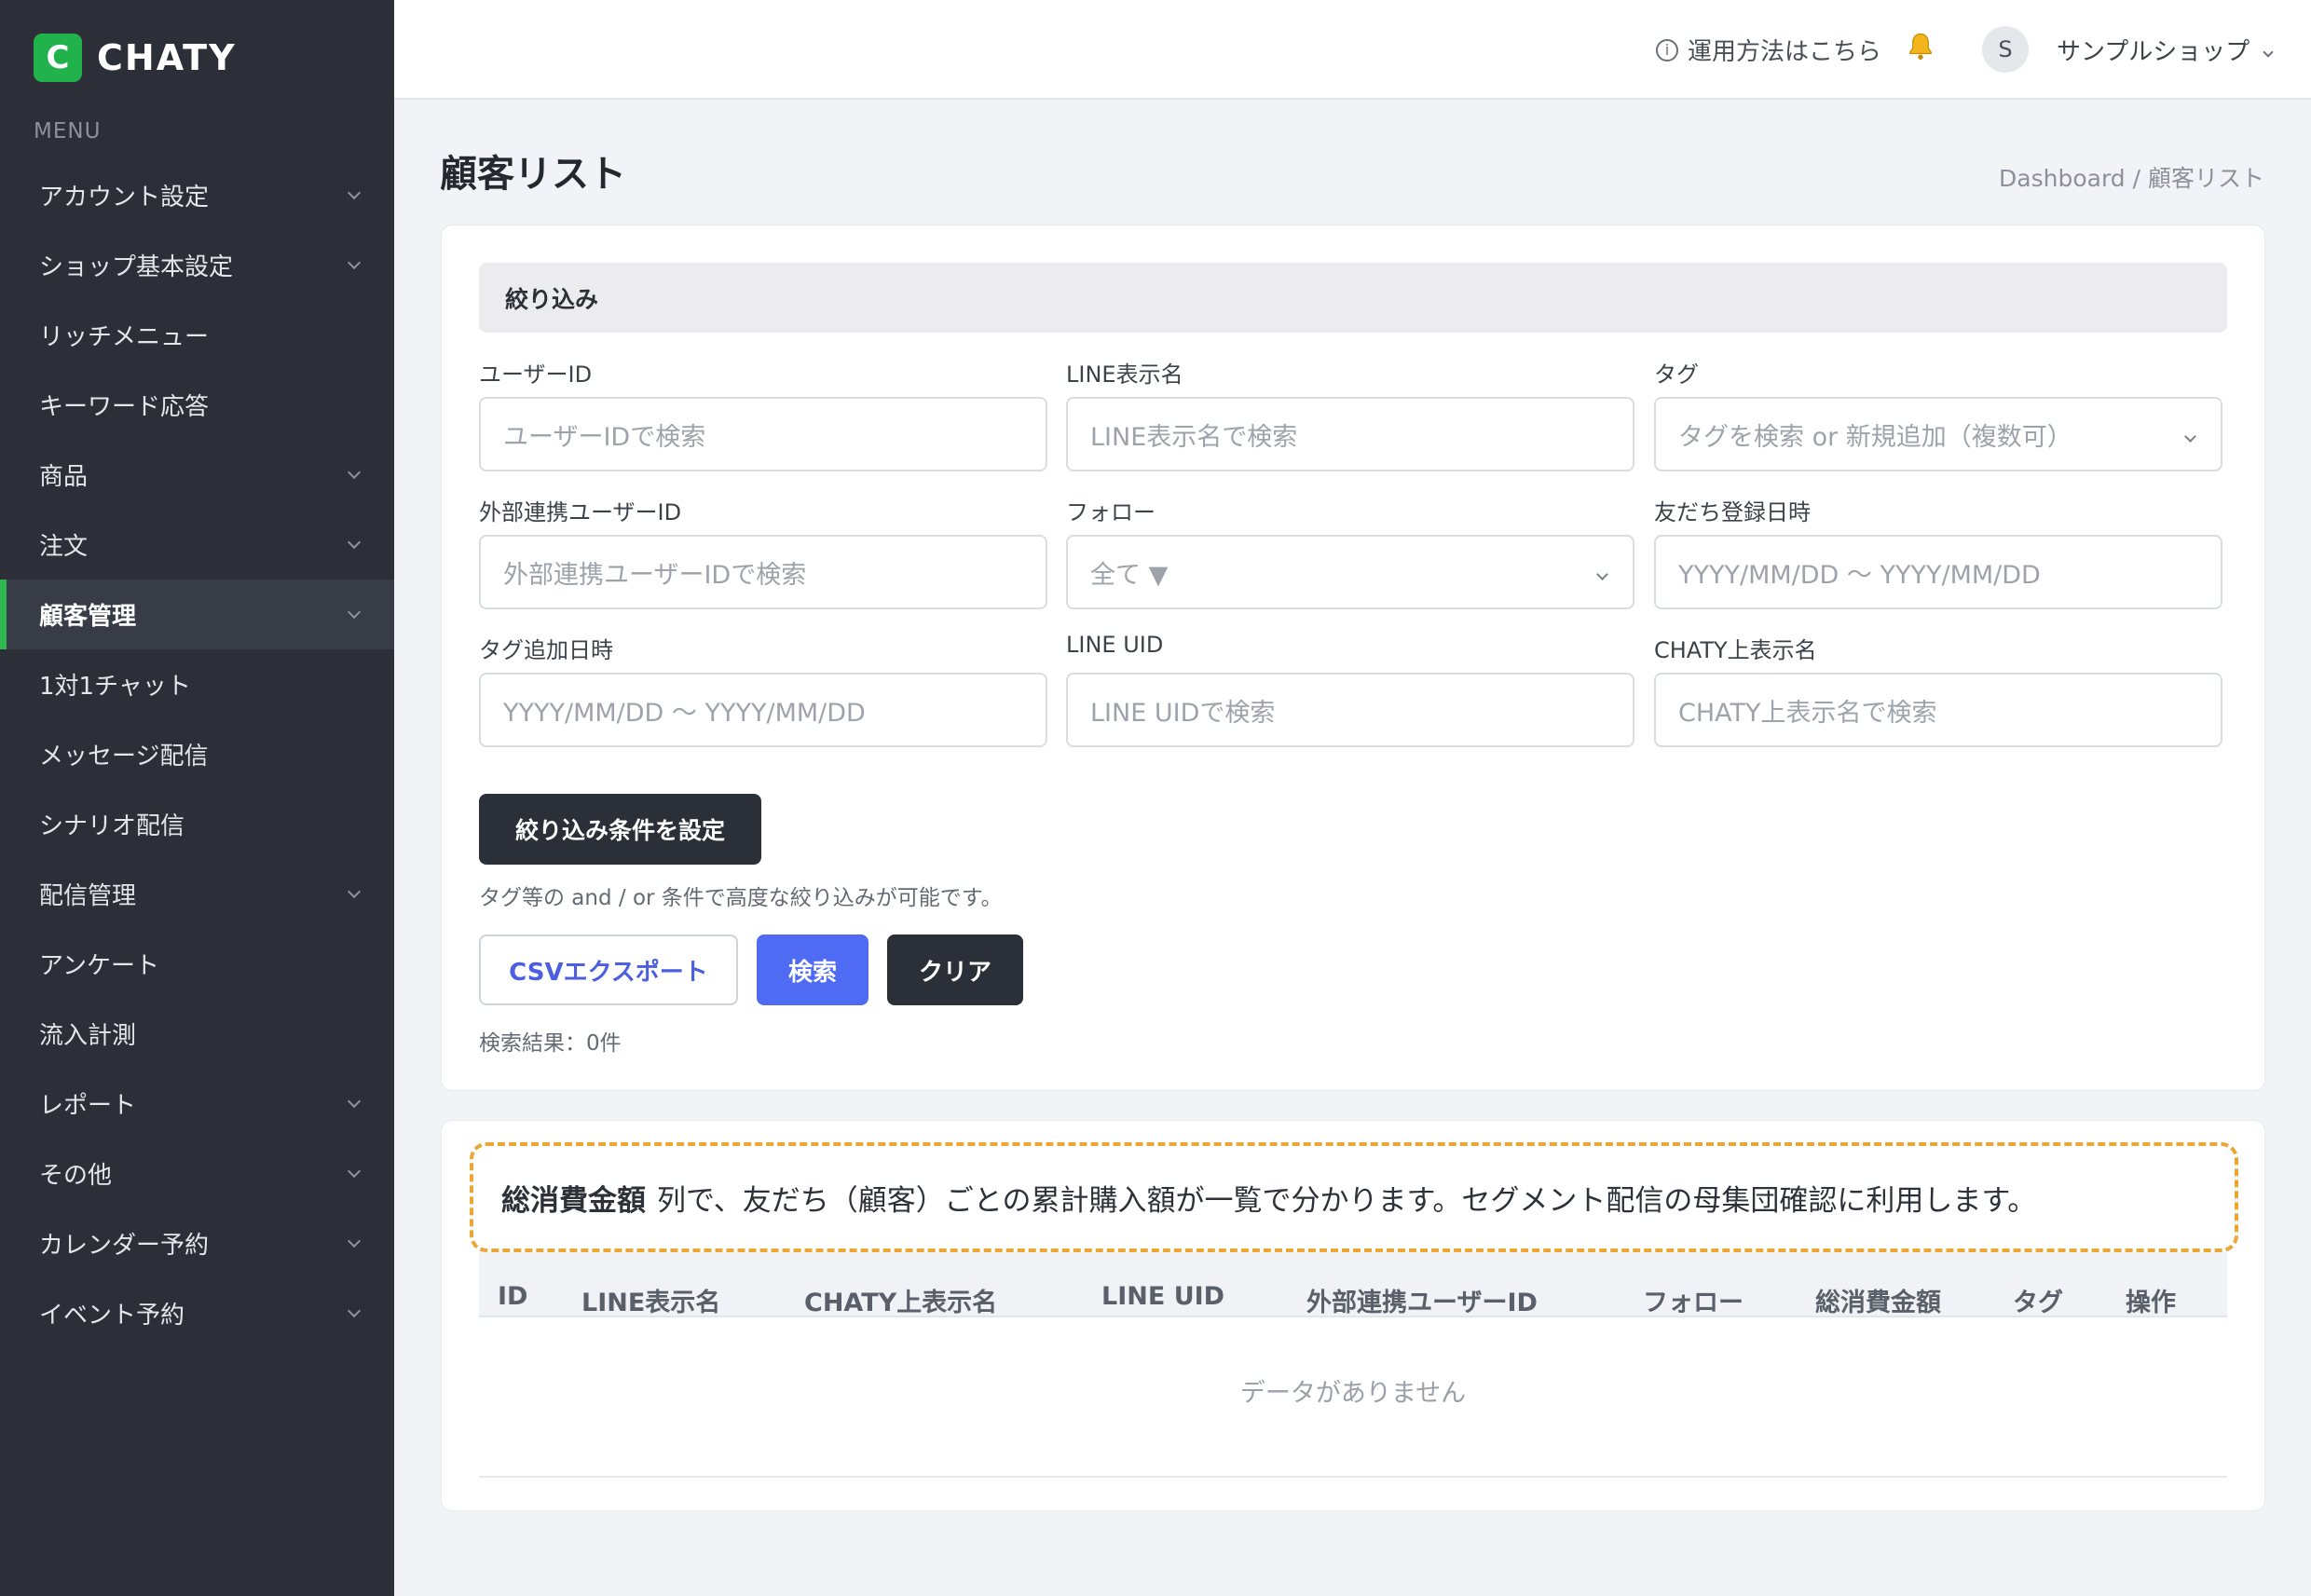 The width and height of the screenshot is (2311, 1596). I want to click on sidebar-item-label: 流入計測, so click(88, 1036).